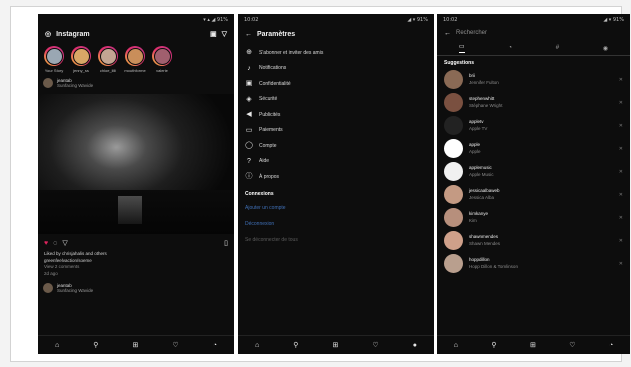  Describe the element at coordinates (162, 59) in the screenshot. I see `story-item: valerie` at that location.